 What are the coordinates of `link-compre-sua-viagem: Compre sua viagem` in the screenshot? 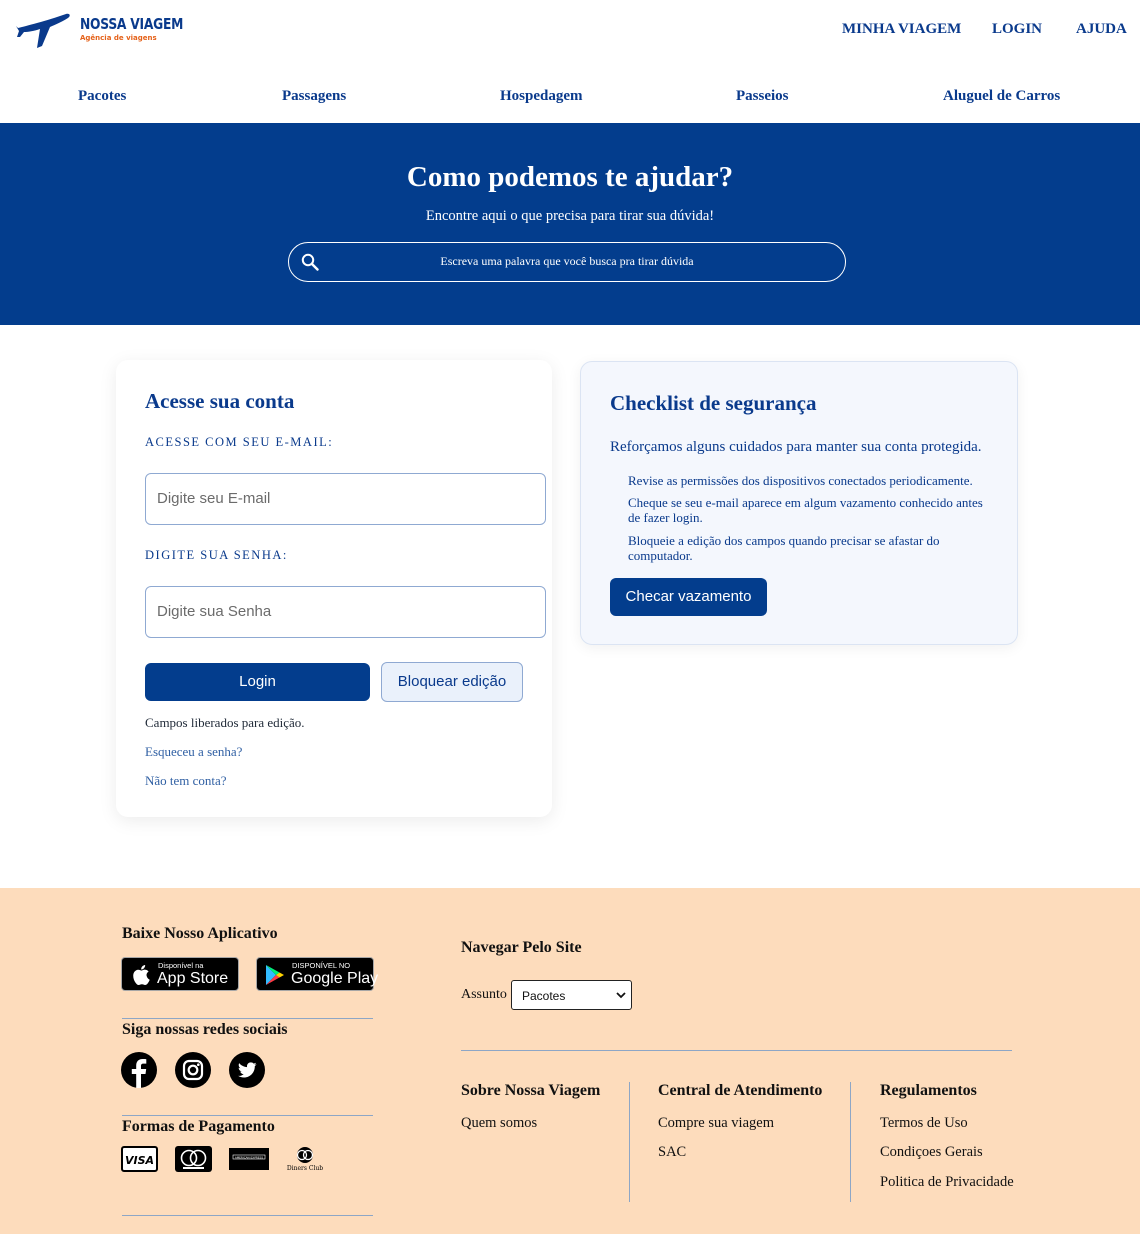 It's located at (716, 1123).